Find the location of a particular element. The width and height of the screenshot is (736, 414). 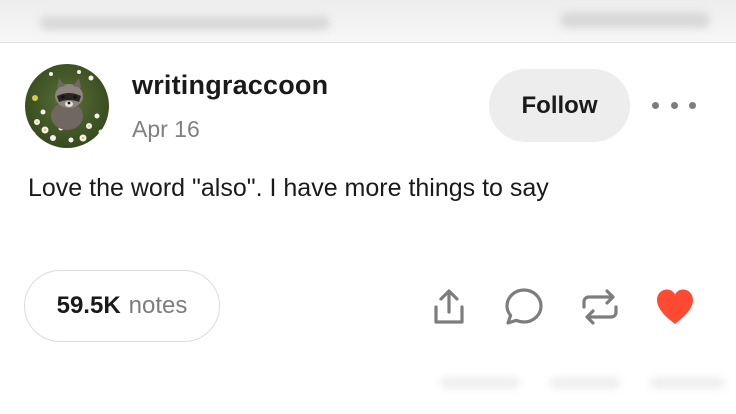

share-button is located at coordinates (449, 307).